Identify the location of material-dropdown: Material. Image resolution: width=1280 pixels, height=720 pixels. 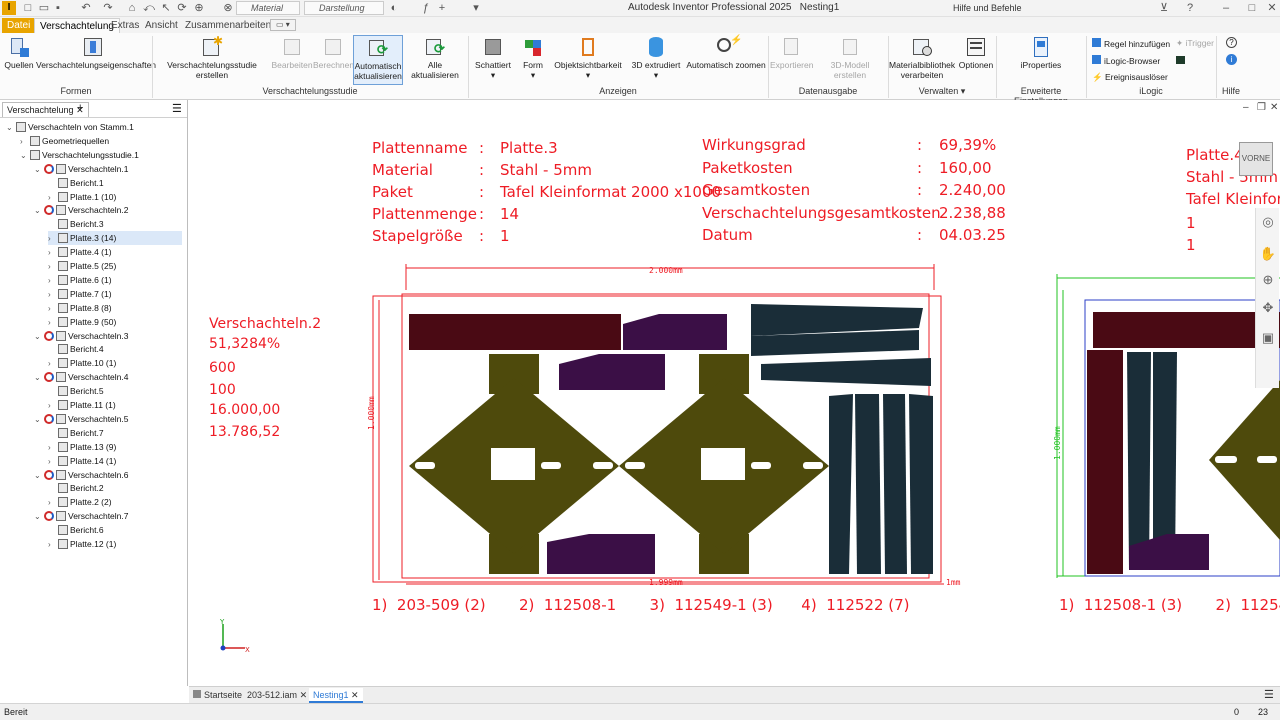
(268, 8).